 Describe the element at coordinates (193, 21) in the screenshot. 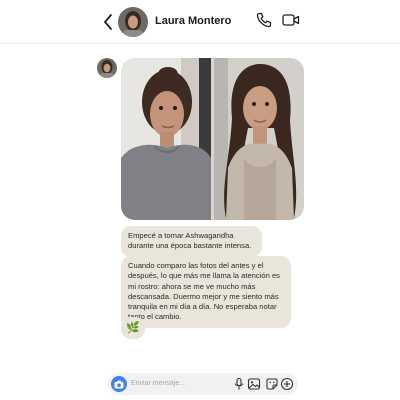

I see `contact-name: Laura Montero` at that location.